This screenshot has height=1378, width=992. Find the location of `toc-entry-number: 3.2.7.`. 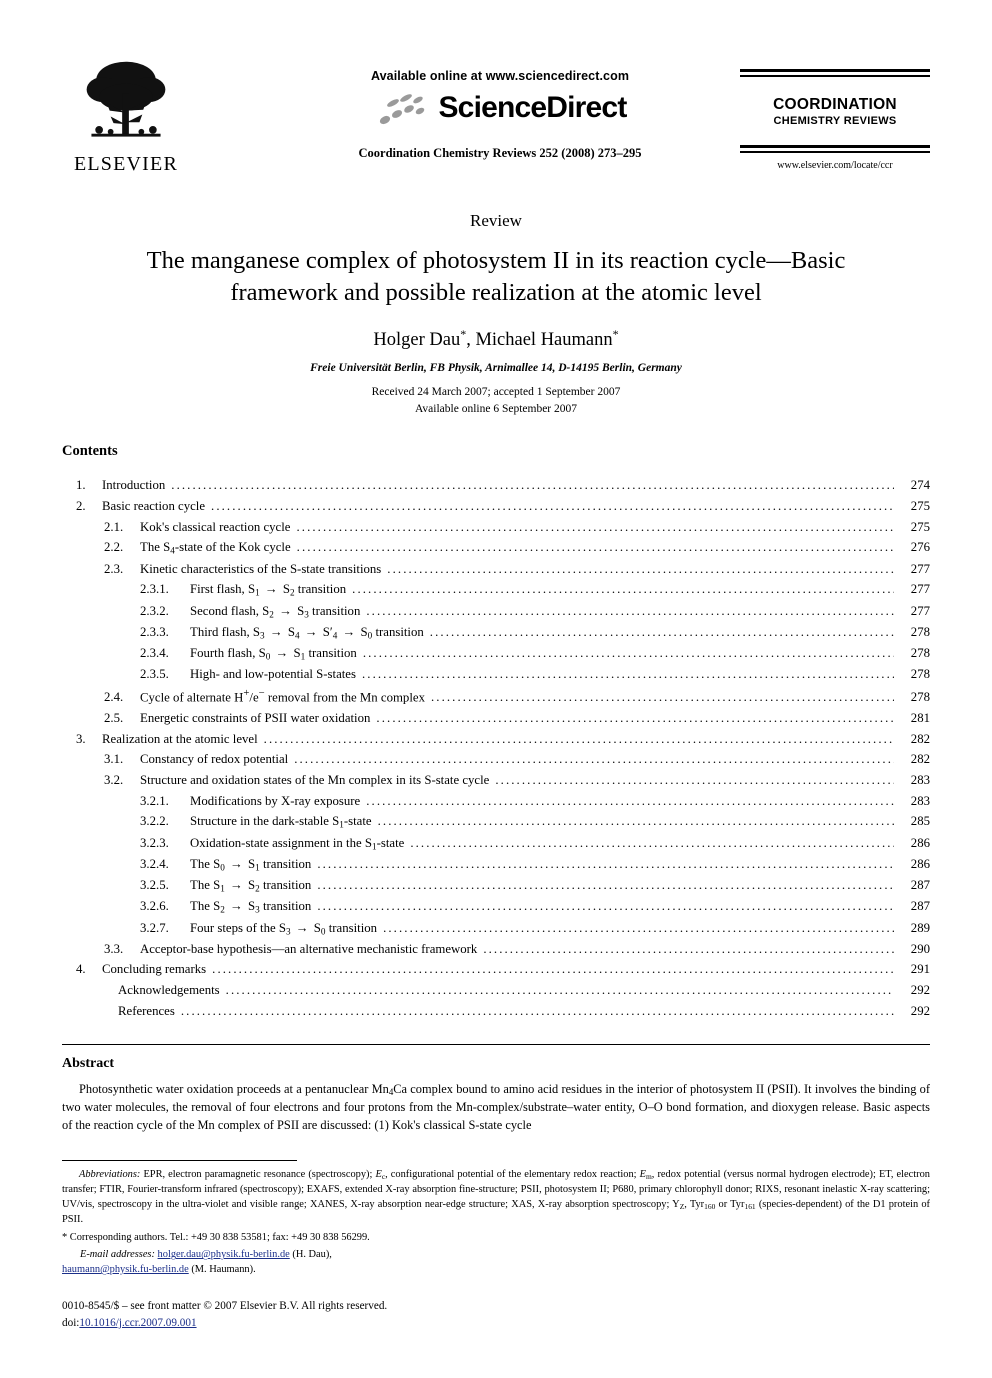

toc-entry-number: 3.2.7. is located at coordinates (154, 927).